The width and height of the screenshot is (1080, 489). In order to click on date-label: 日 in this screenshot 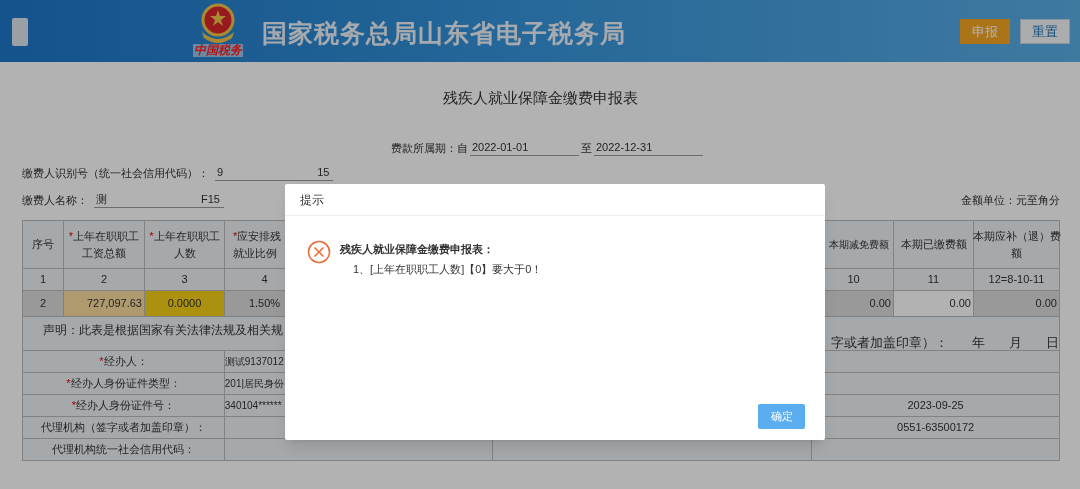, I will do `click(1052, 343)`.